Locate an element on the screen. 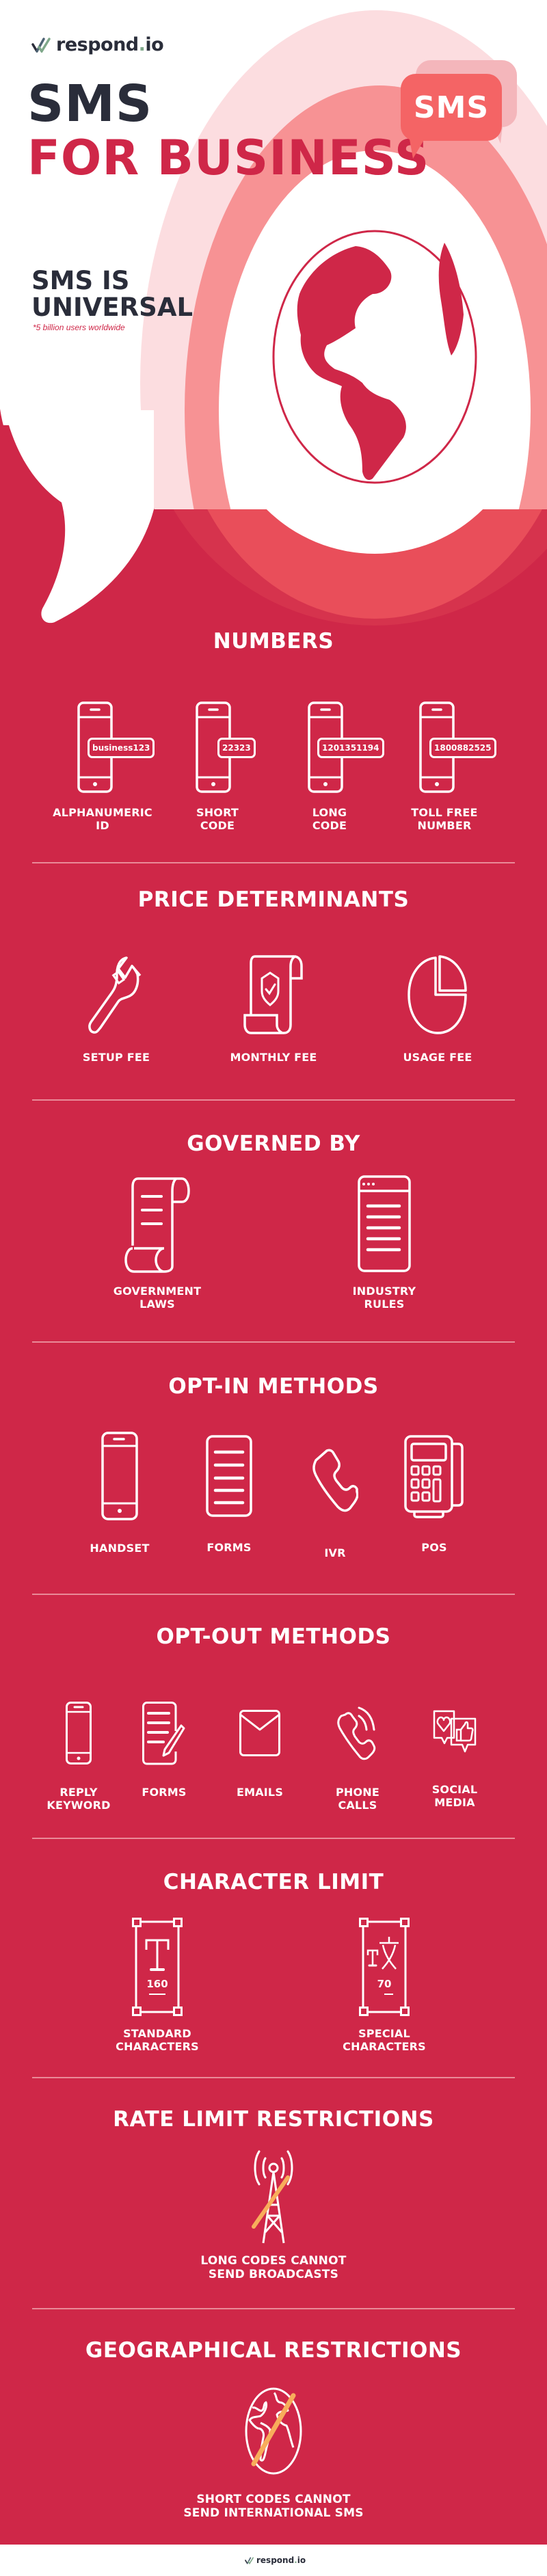 This screenshot has height=2576, width=547. optin-item-label: HANDSET is located at coordinates (120, 1548).